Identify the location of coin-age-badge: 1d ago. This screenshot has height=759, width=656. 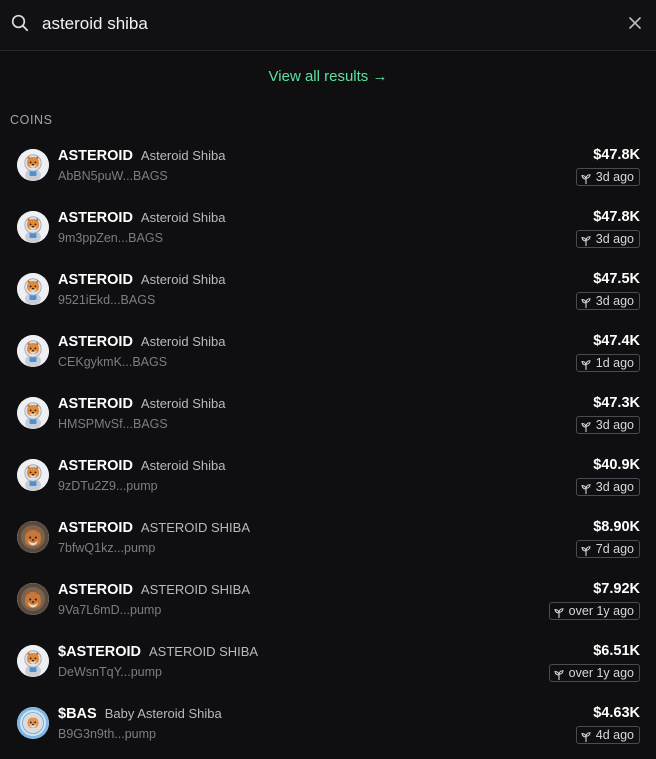
(607, 363).